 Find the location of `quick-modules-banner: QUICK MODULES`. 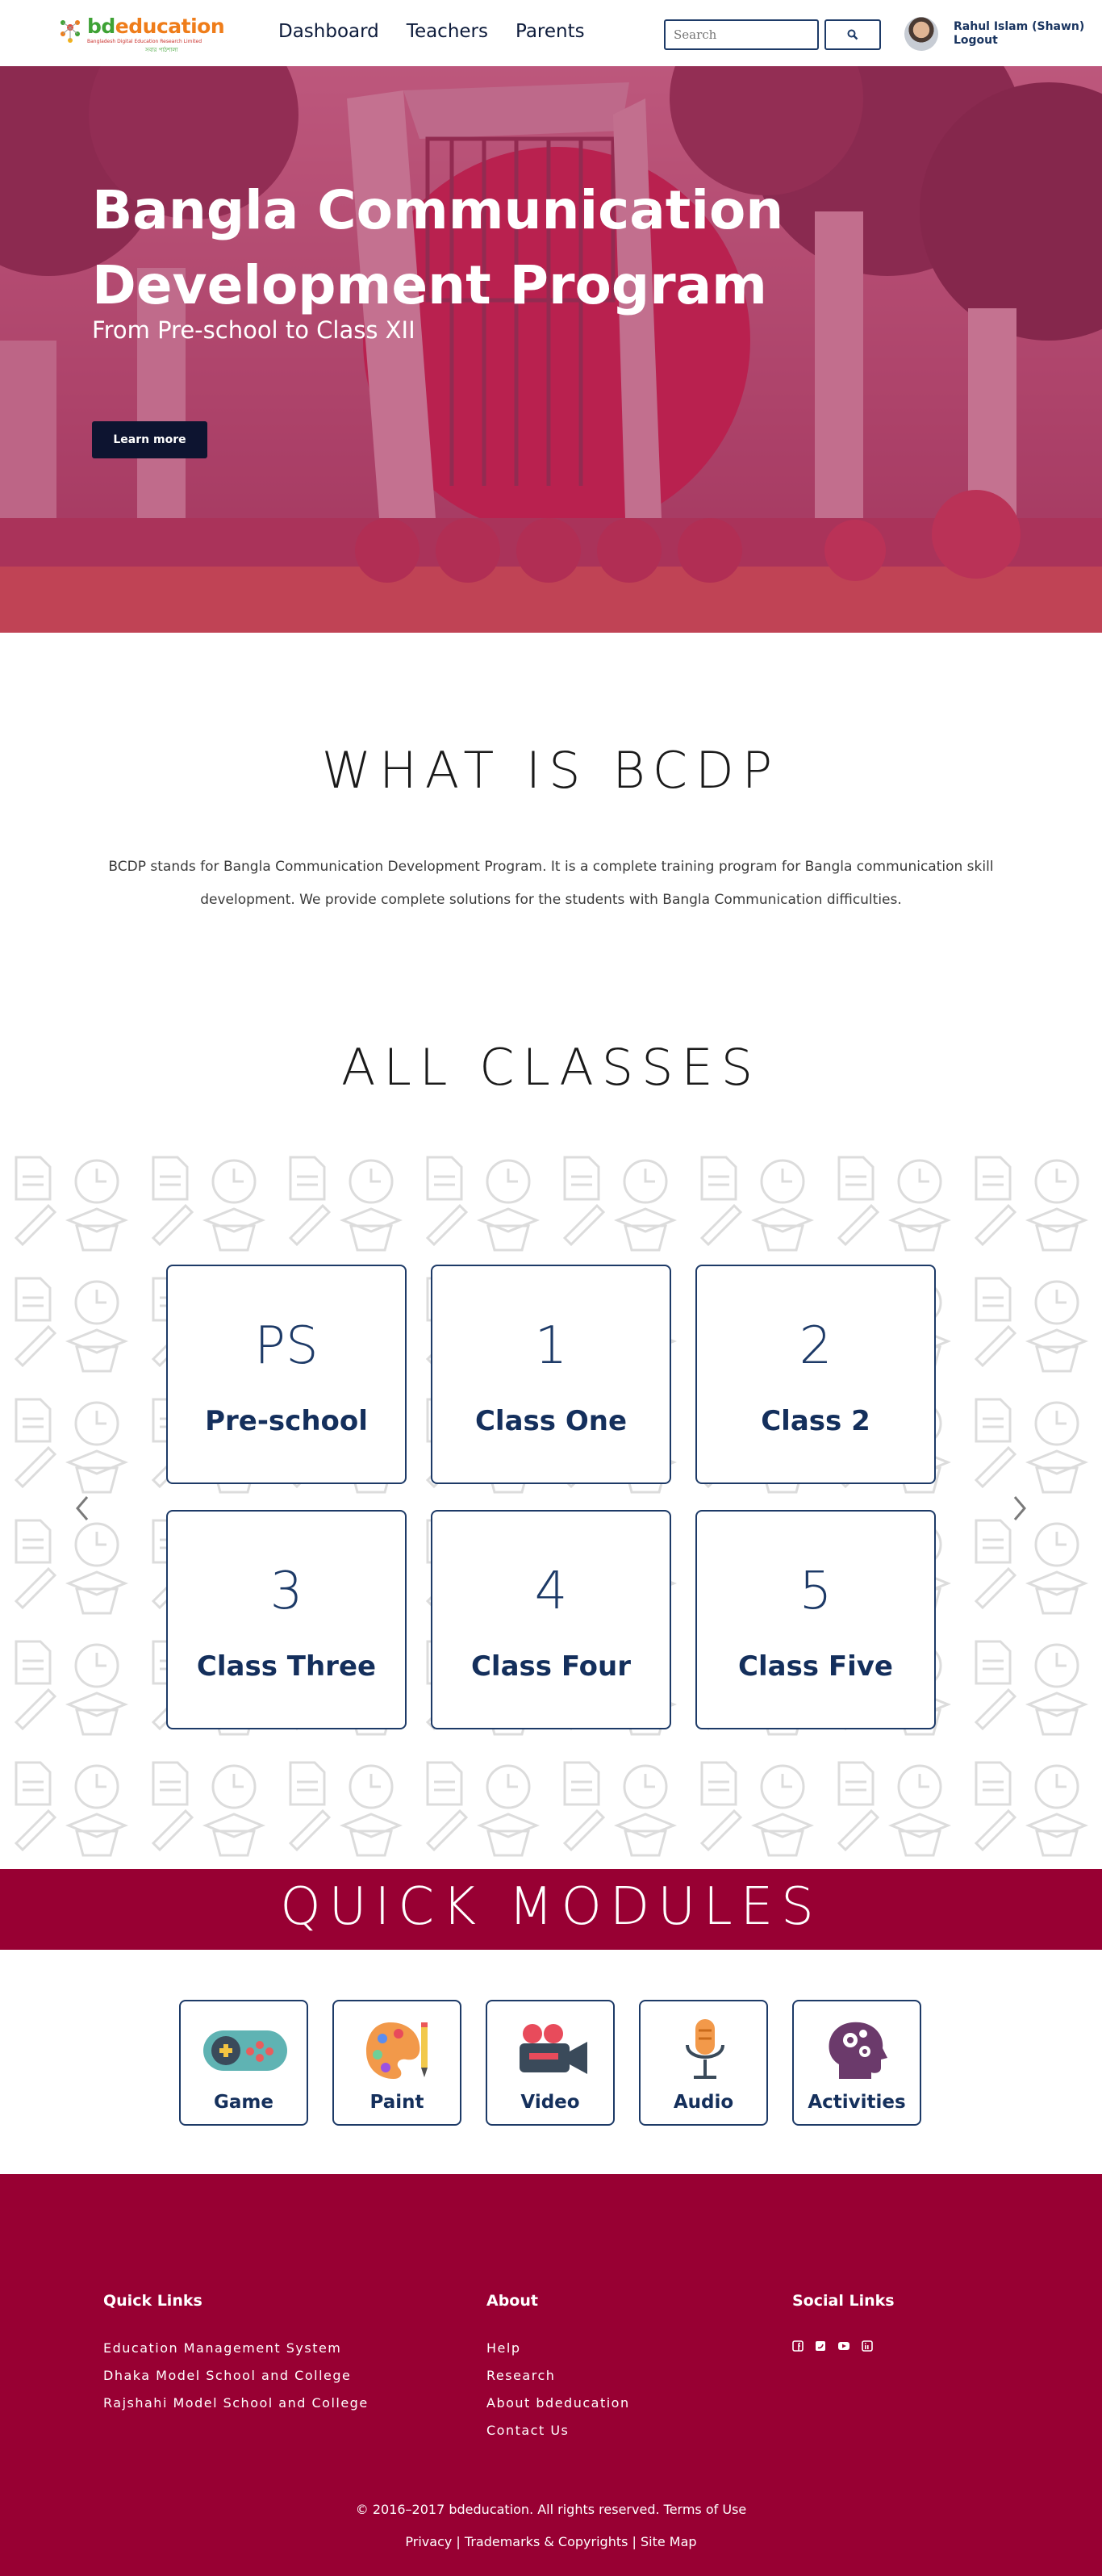

quick-modules-banner: QUICK MODULES is located at coordinates (551, 1909).